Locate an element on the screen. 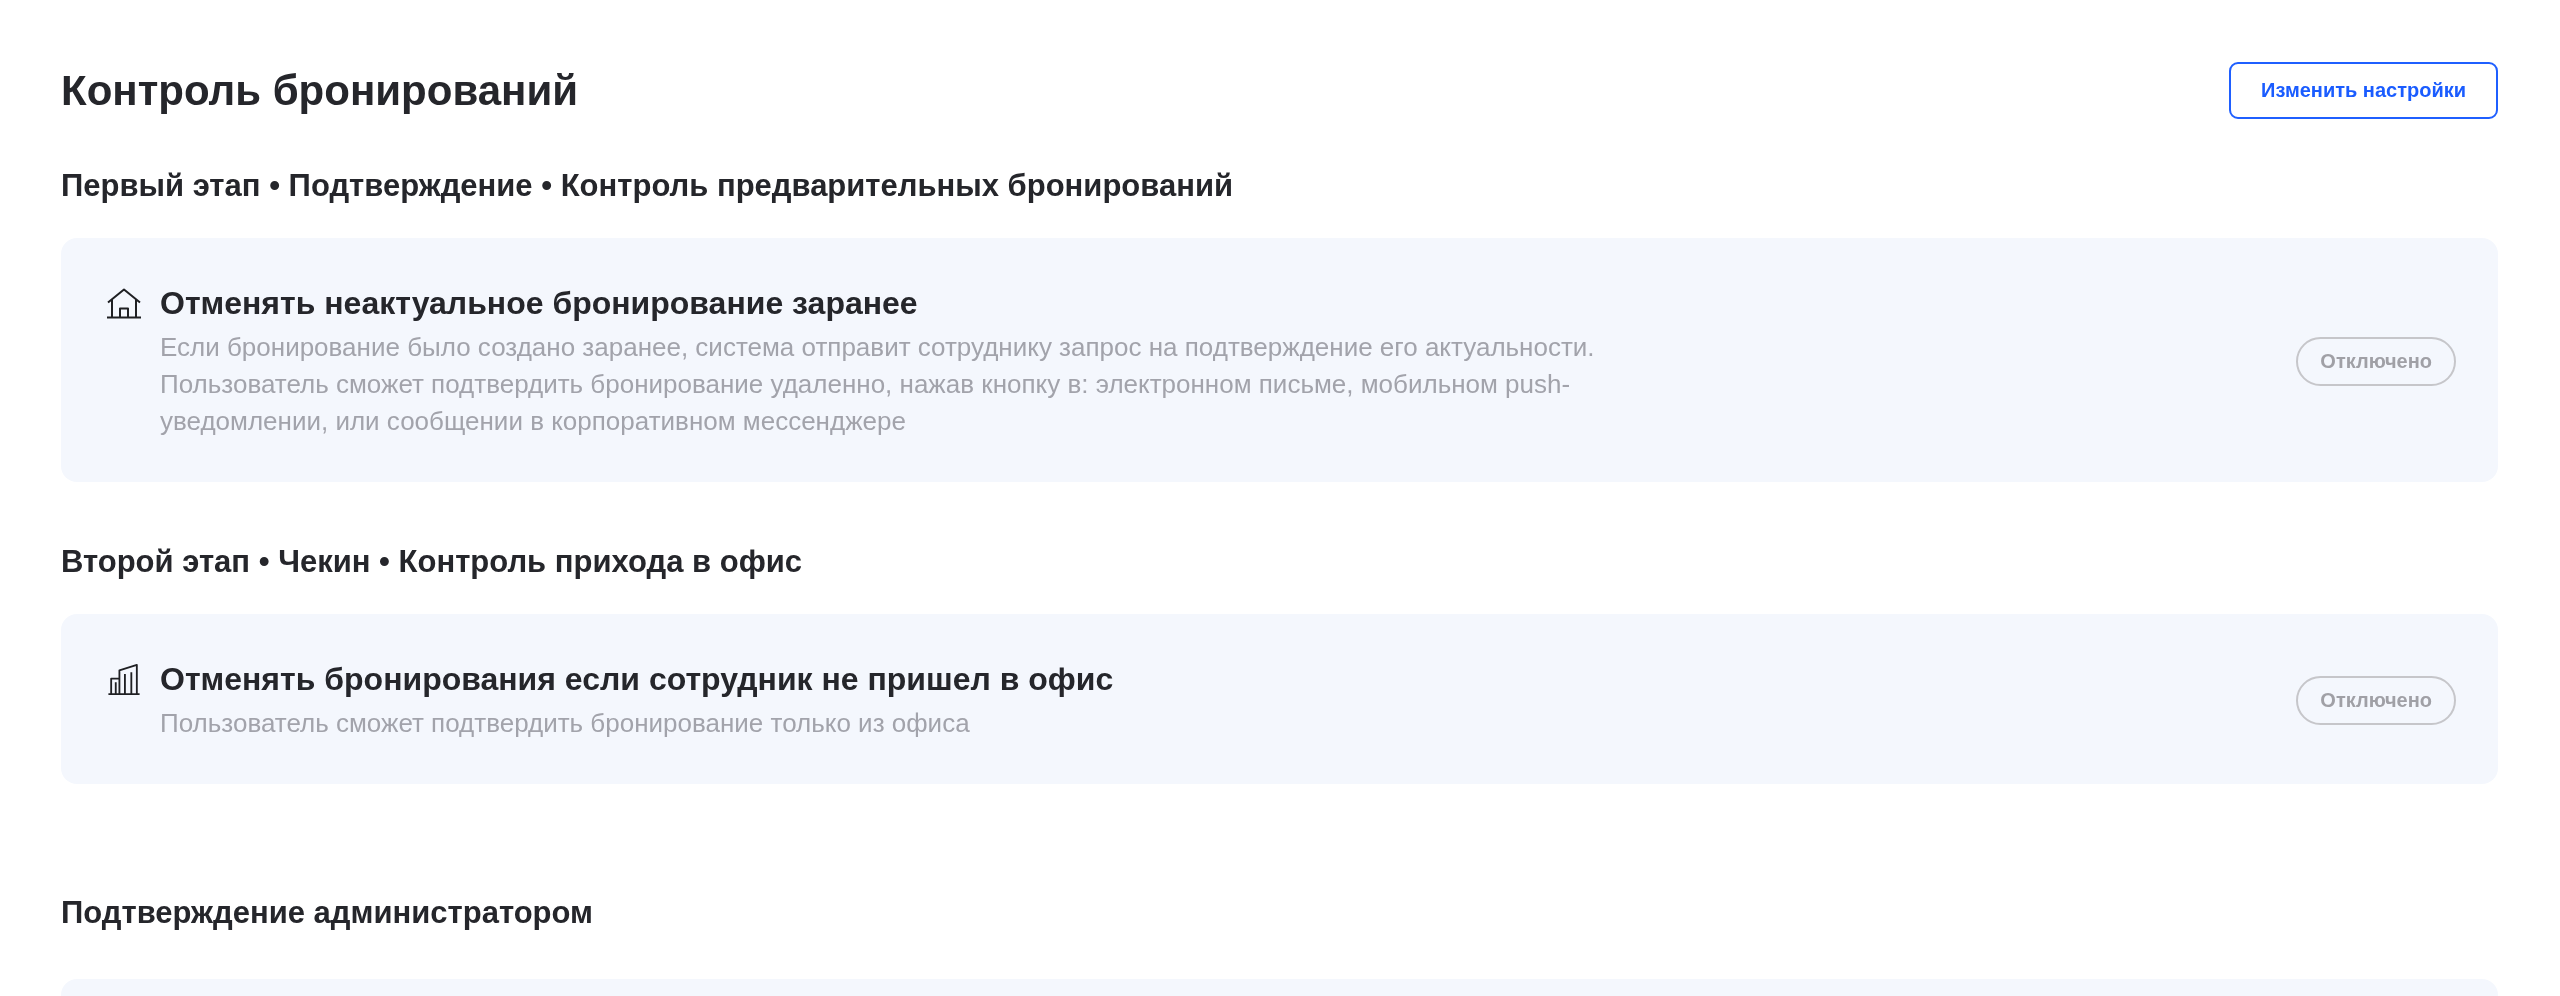  setting-description: Пользователь сможет подтвердить бронирование только из офиса is located at coordinates (565, 723).